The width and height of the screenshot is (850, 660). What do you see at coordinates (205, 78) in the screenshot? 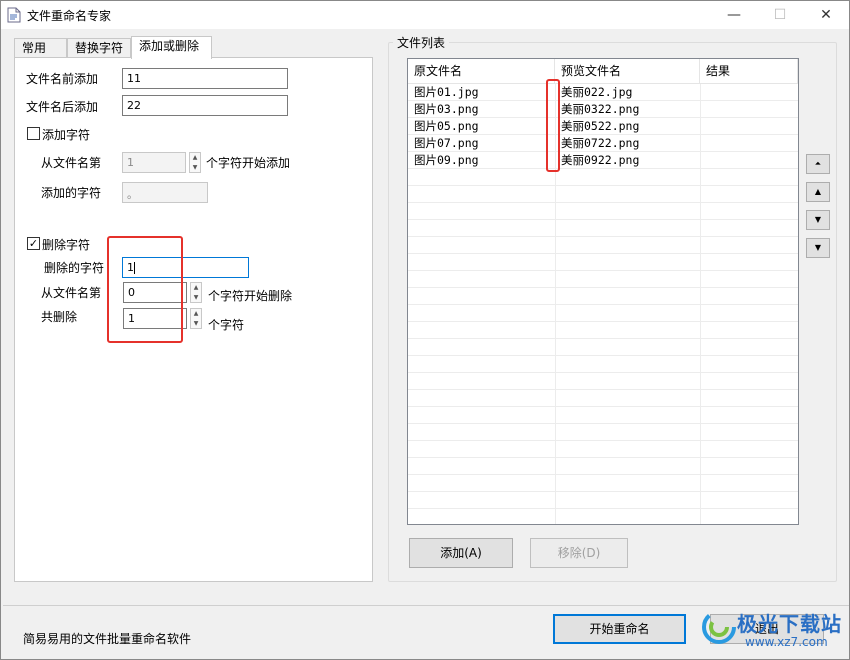
I see `prefix-input: 11` at bounding box center [205, 78].